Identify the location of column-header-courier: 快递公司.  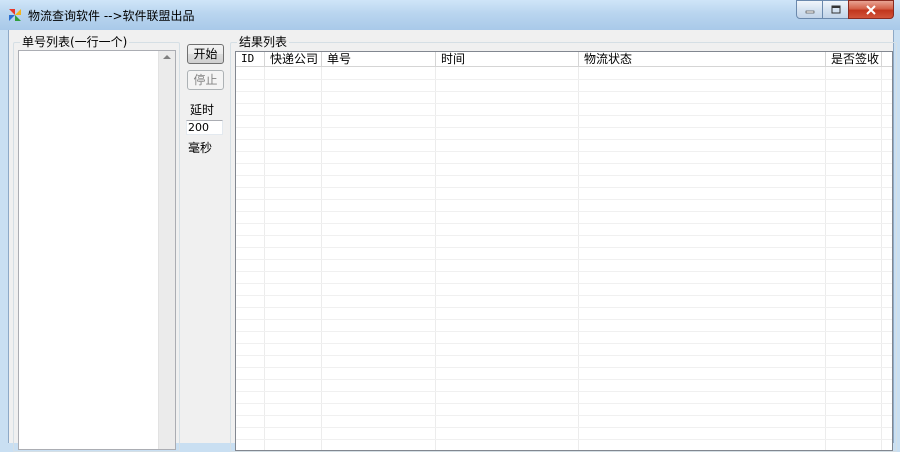
(293, 59).